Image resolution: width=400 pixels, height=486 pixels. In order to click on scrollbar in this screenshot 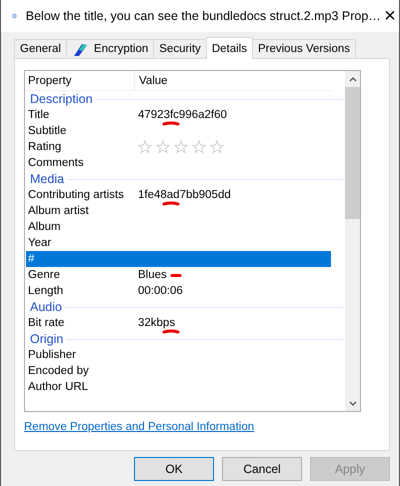, I will do `click(352, 241)`.